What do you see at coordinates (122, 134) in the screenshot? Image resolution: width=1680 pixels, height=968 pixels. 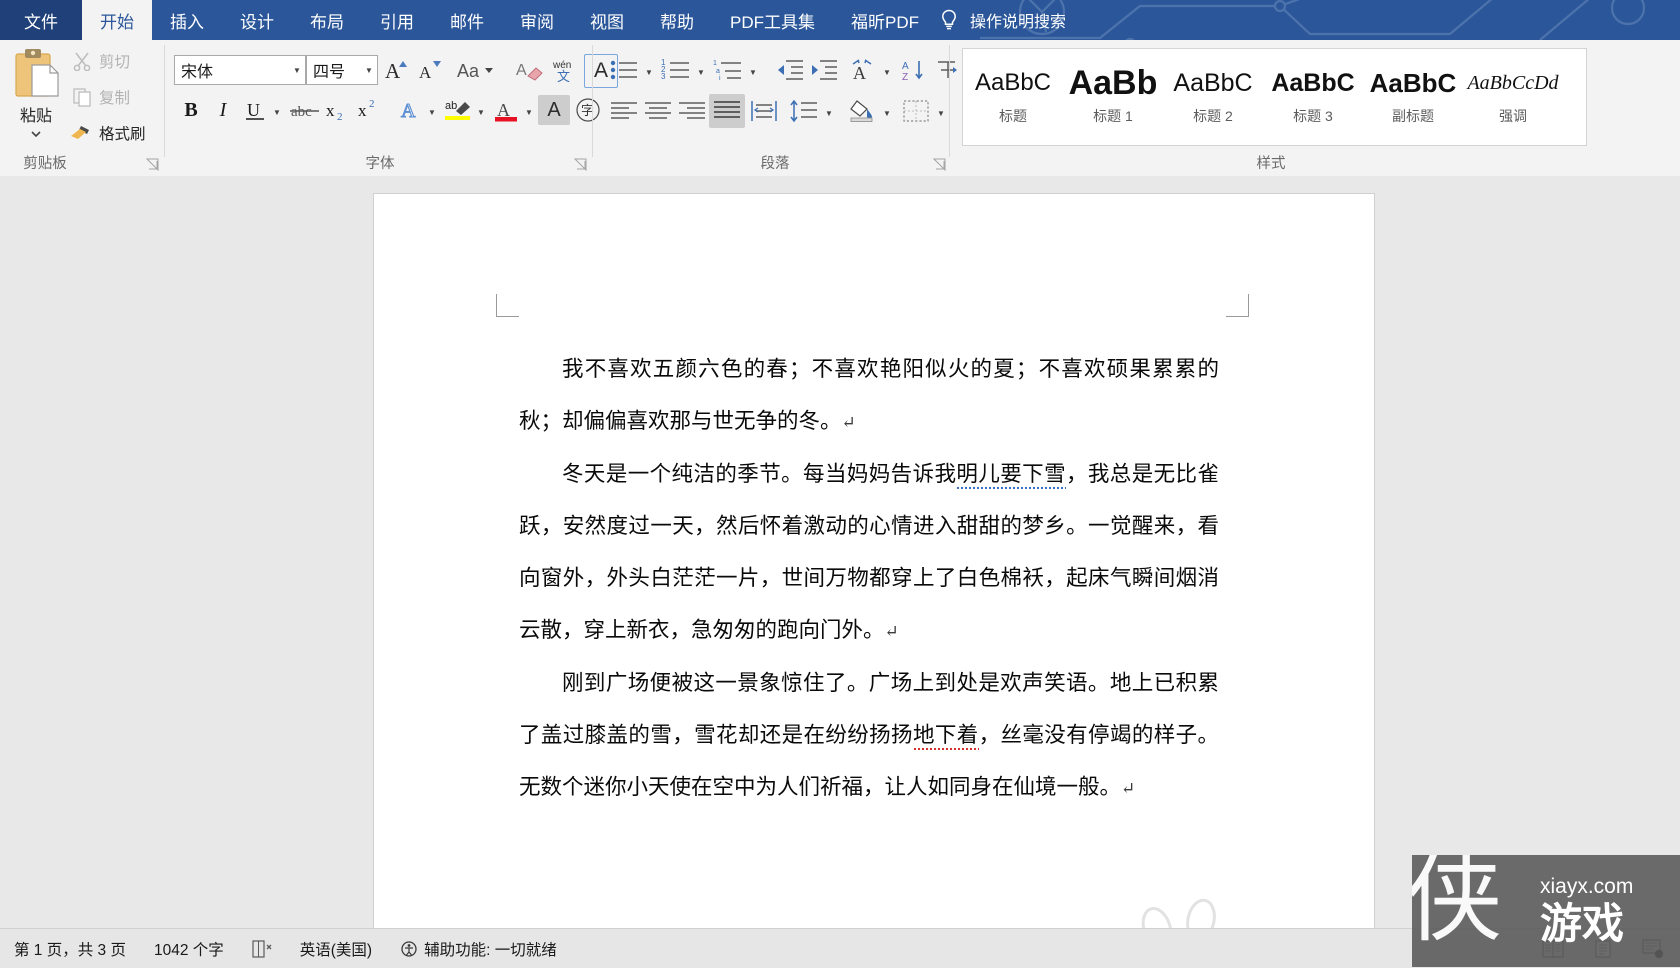 I see `format-painter-label: 格式刷` at bounding box center [122, 134].